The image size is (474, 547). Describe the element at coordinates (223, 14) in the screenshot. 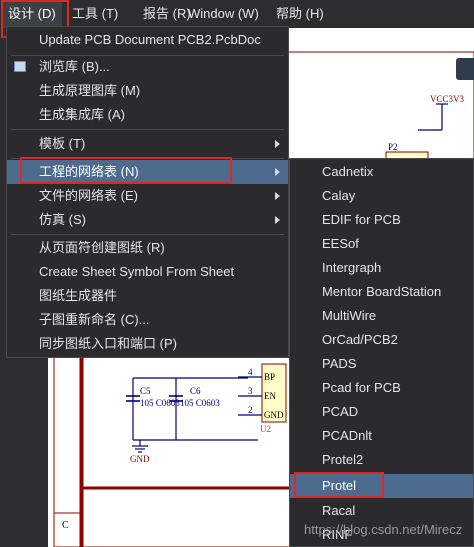

I see `menu-window: Window (W)` at that location.